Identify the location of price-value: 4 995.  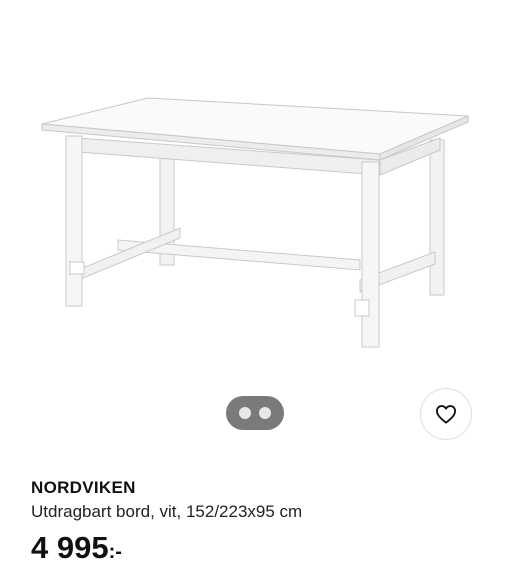
(70, 547).